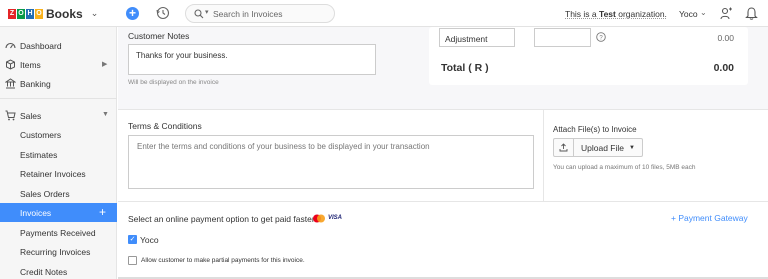  I want to click on sidebar-item-label: Payments Received, so click(58, 232).